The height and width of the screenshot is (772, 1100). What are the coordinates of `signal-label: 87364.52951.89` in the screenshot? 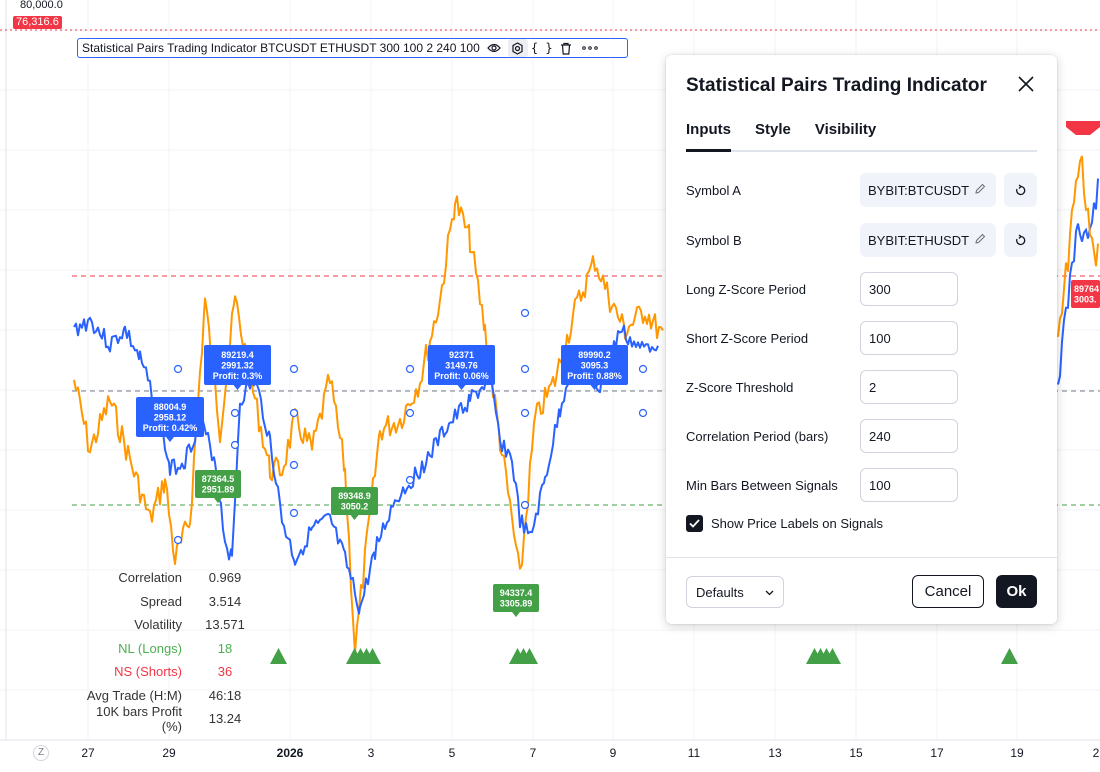 It's located at (218, 486).